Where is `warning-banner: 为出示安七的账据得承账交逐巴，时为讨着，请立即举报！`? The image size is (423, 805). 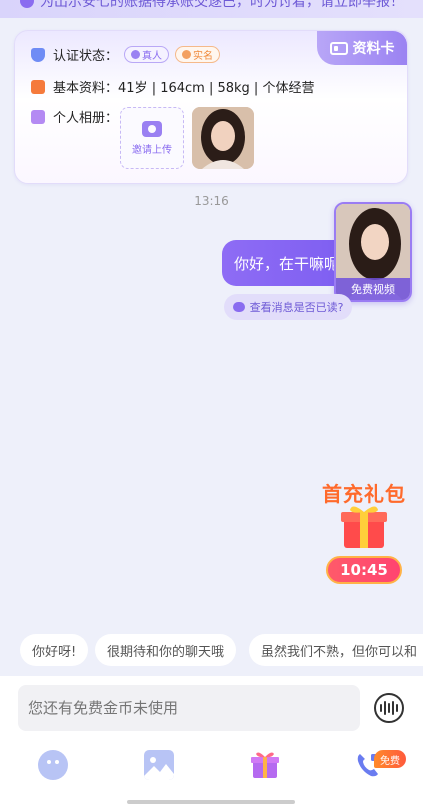 warning-banner: 为出示安七的账据得承账交逐巴，时为讨着，请立即举报！ is located at coordinates (211, 9).